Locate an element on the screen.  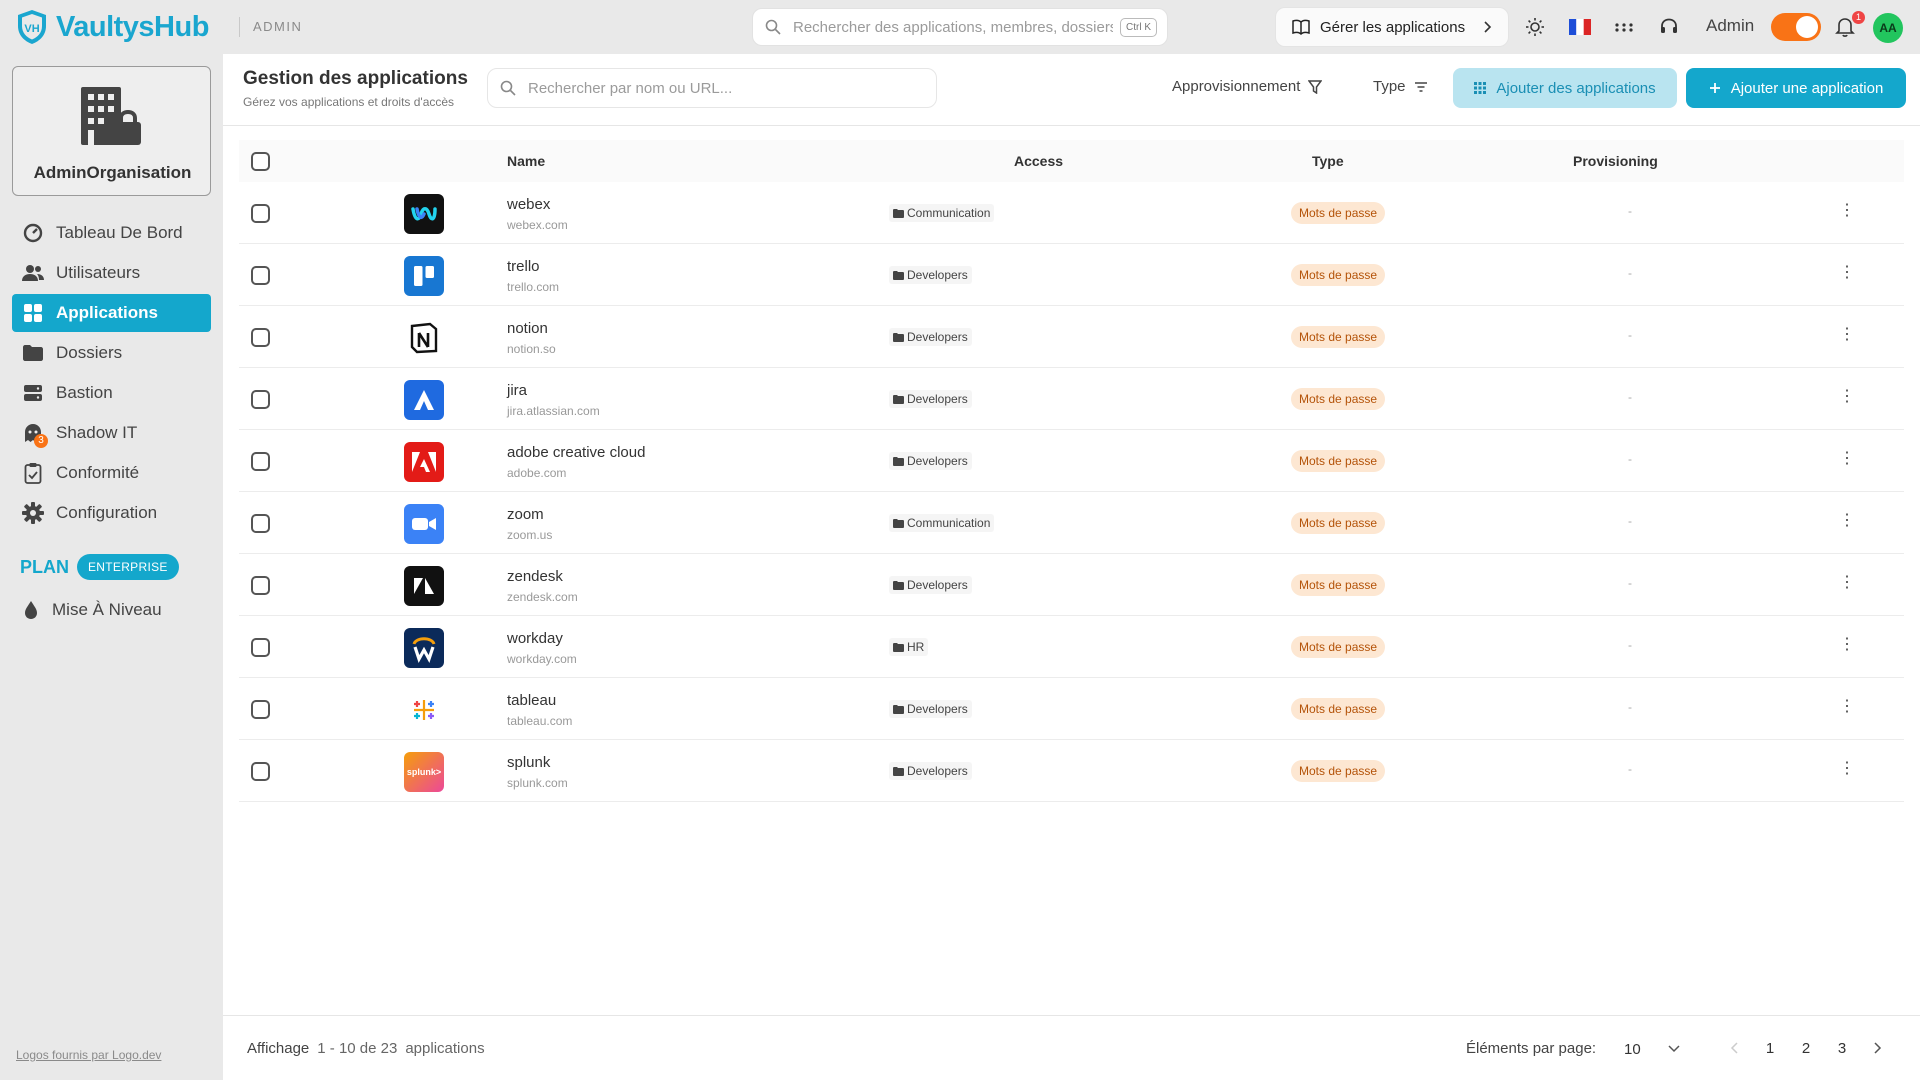
display-label: Affichage is located at coordinates (278, 1048).